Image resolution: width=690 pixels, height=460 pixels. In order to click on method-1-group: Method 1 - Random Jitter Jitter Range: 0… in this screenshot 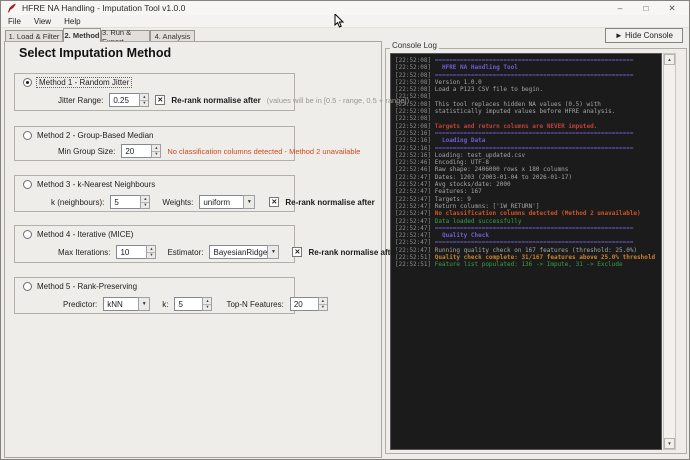, I will do `click(211, 92)`.